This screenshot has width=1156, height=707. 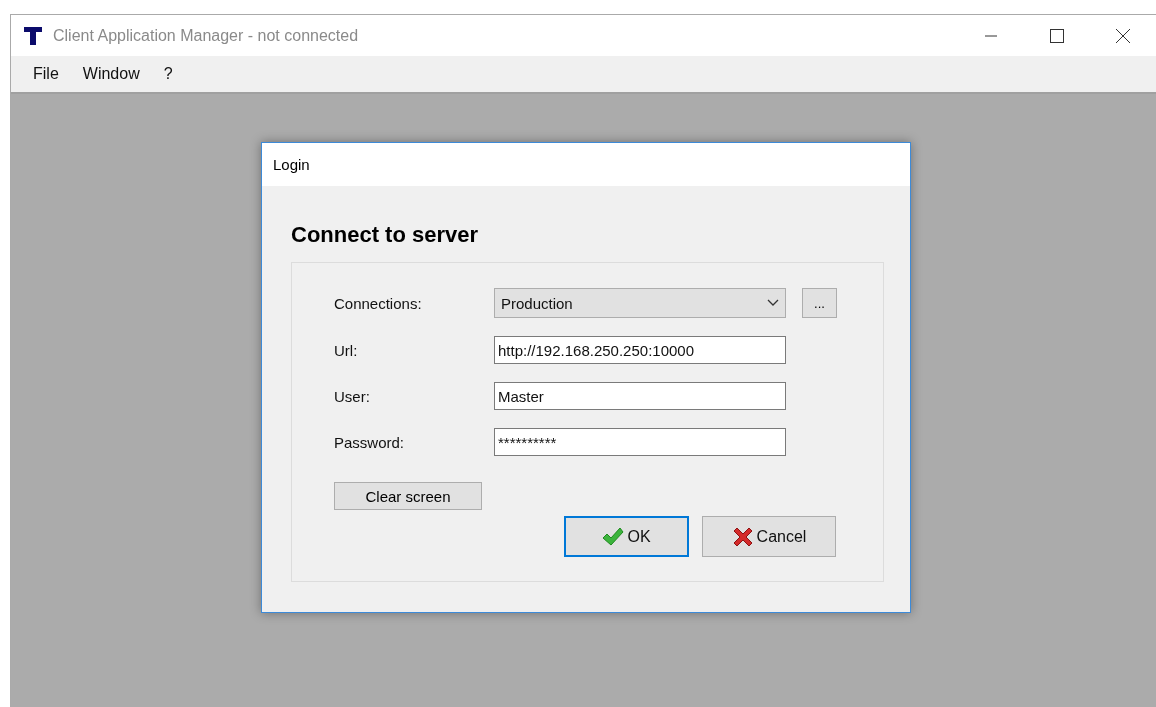 I want to click on menu-item: File, so click(x=46, y=74).